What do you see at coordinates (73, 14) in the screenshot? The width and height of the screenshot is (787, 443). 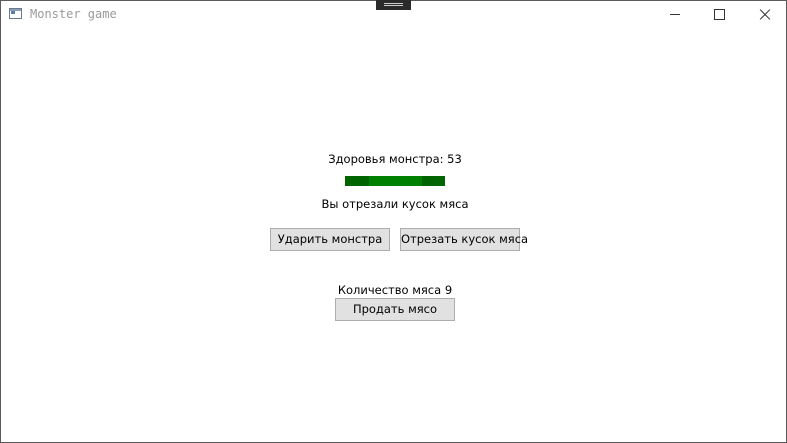 I see `window-title: Monster game` at bounding box center [73, 14].